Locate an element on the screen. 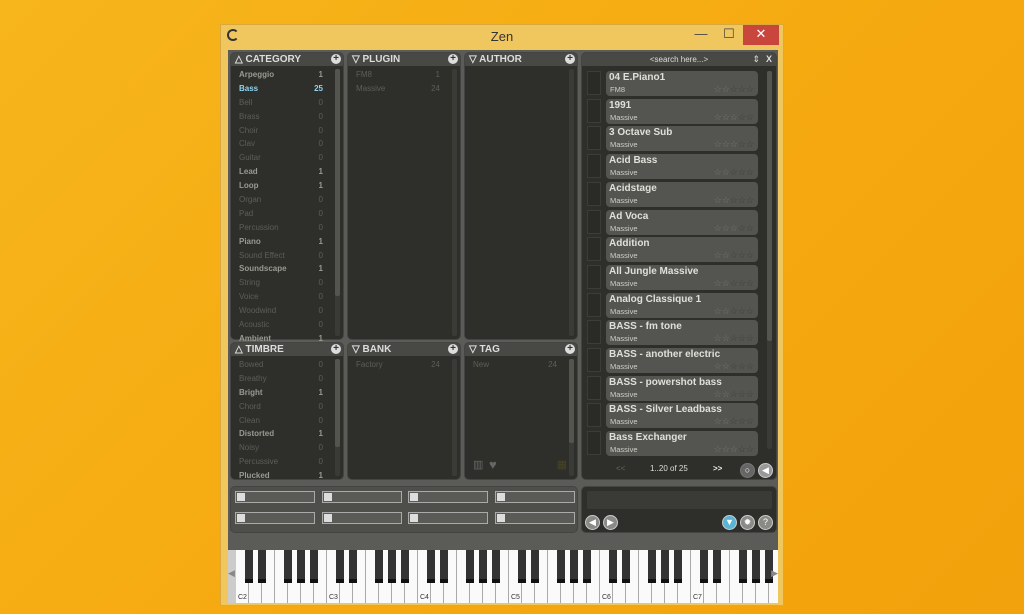 This screenshot has width=1024, height=614. bank-item: Factory 24 is located at coordinates (404, 365).